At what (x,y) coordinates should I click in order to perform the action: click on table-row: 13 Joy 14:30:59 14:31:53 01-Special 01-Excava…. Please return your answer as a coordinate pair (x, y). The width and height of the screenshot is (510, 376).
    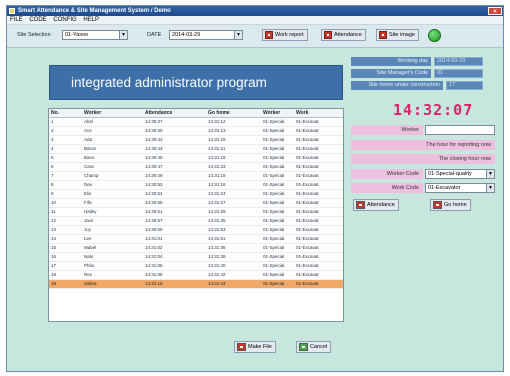
    Looking at the image, I should click on (196, 230).